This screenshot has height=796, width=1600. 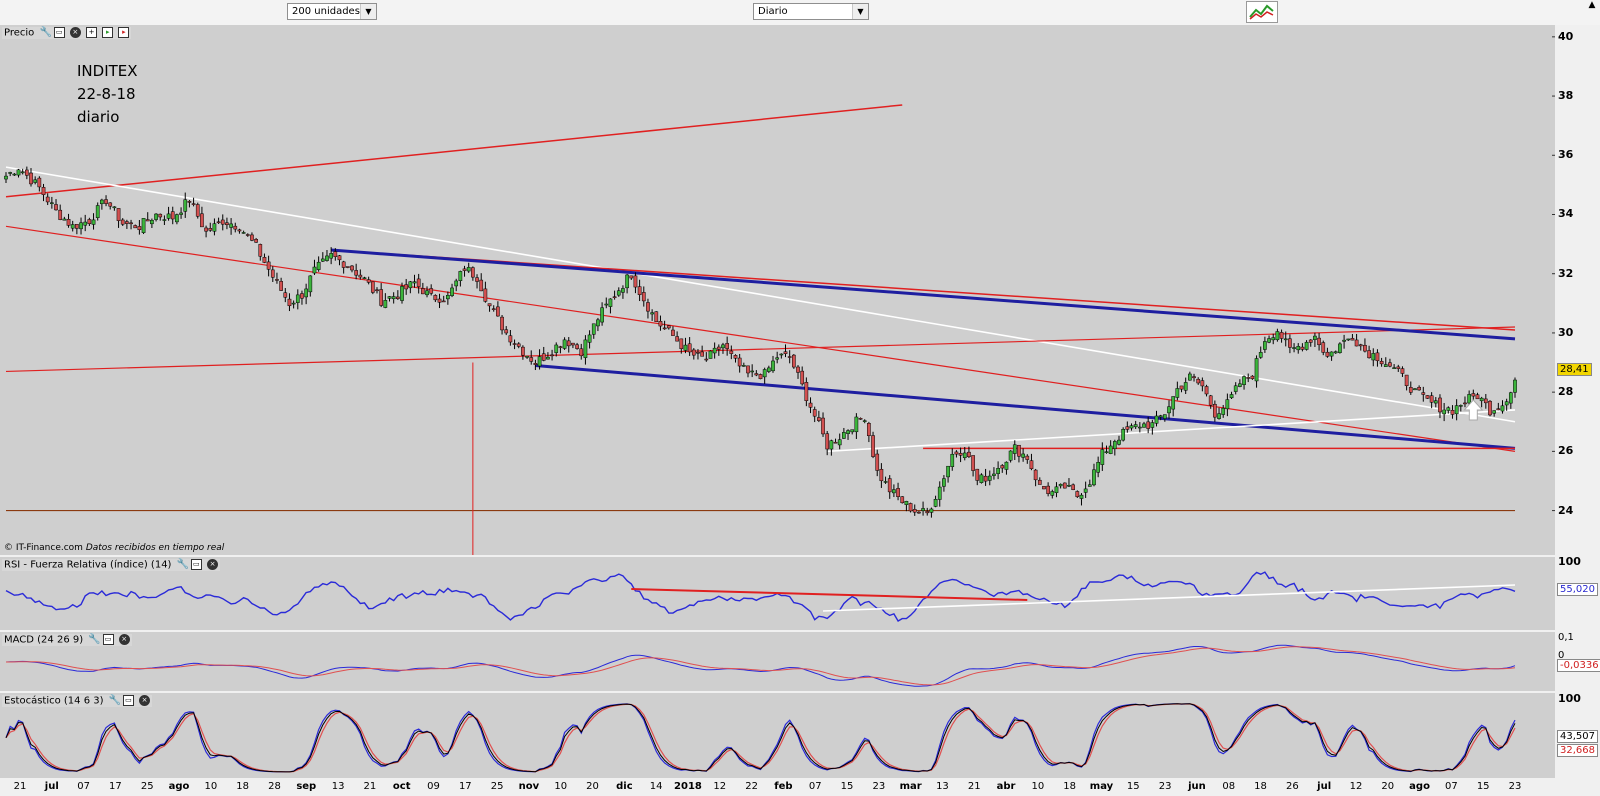 What do you see at coordinates (1165, 786) in the screenshot?
I see `x-tick-label: 23` at bounding box center [1165, 786].